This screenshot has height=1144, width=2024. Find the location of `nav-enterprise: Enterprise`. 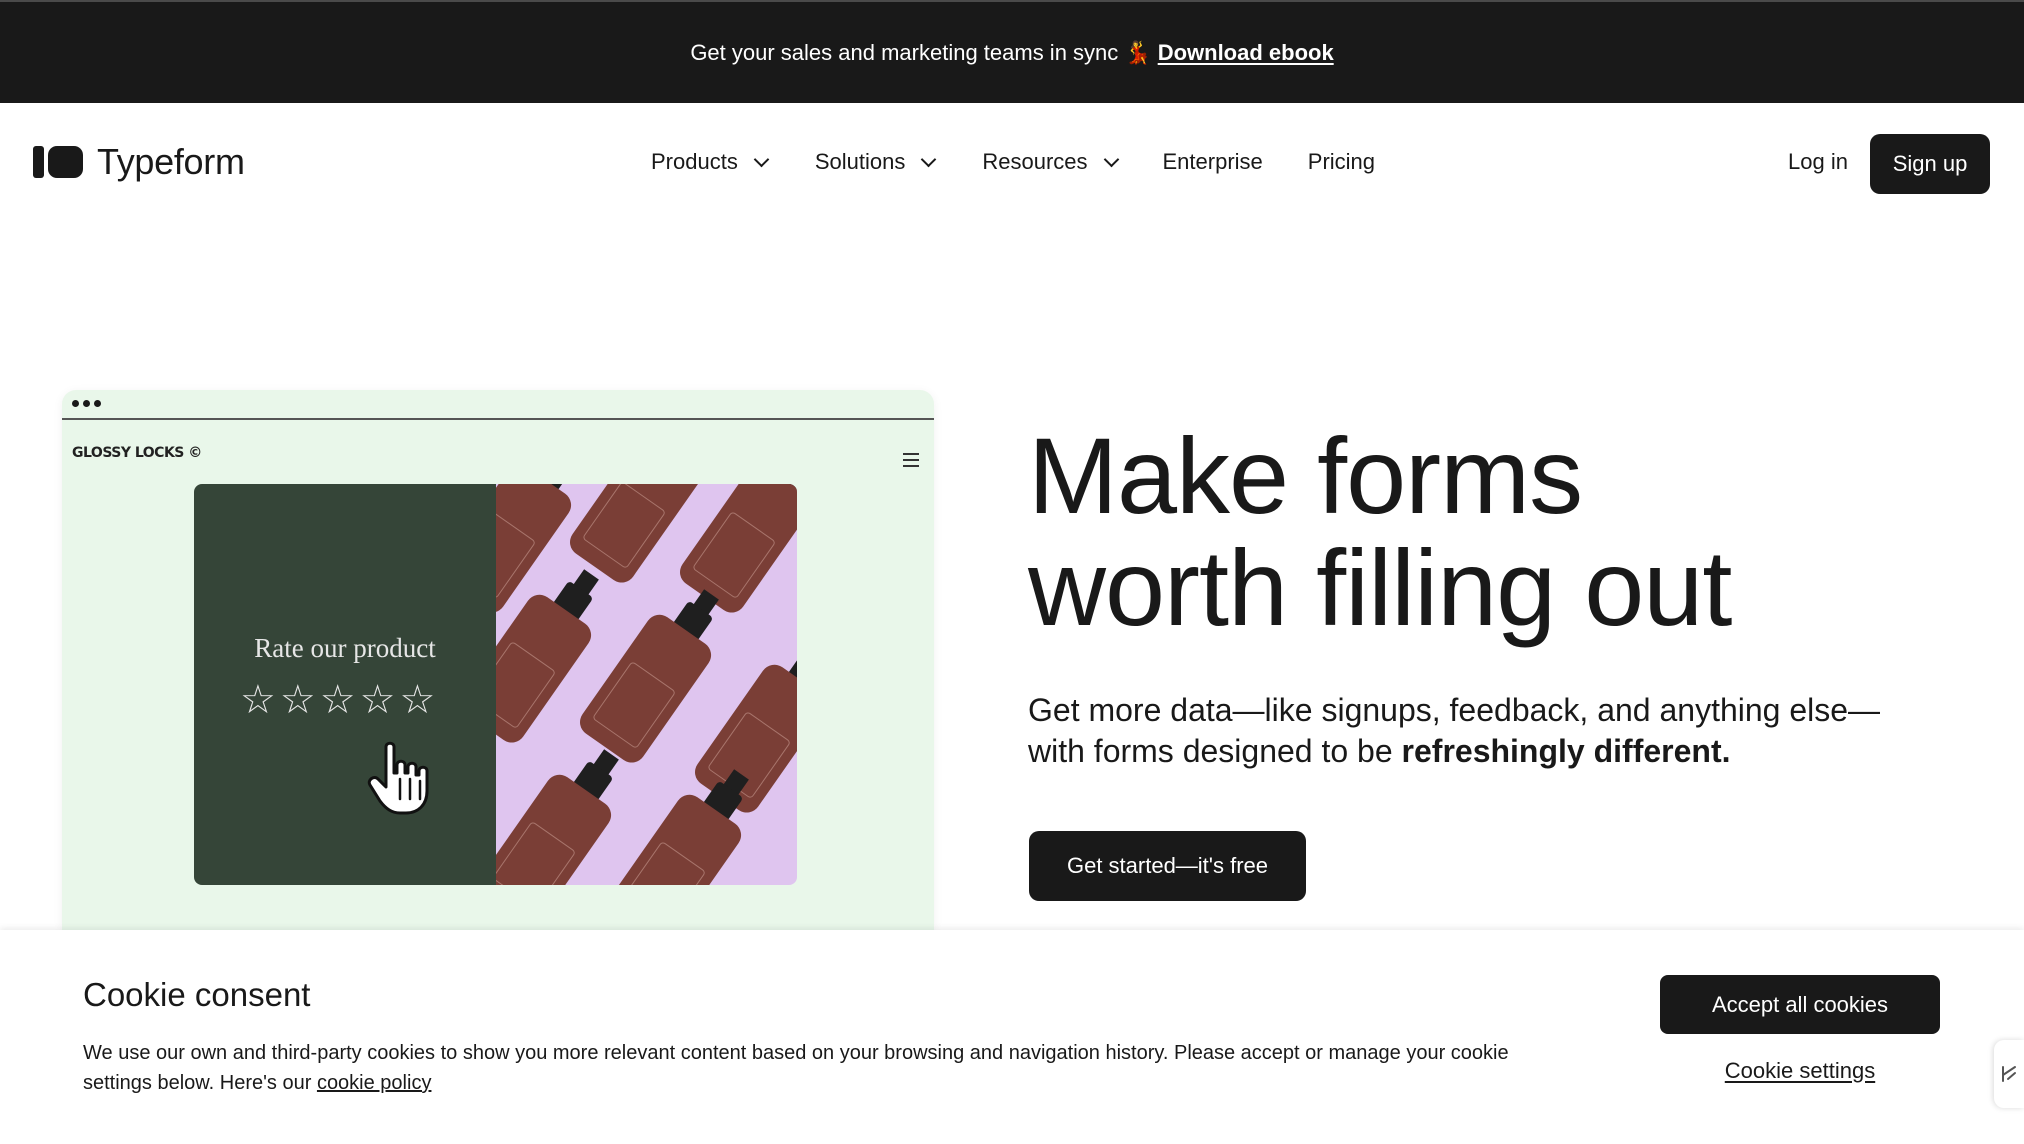

nav-enterprise: Enterprise is located at coordinates (1213, 162).